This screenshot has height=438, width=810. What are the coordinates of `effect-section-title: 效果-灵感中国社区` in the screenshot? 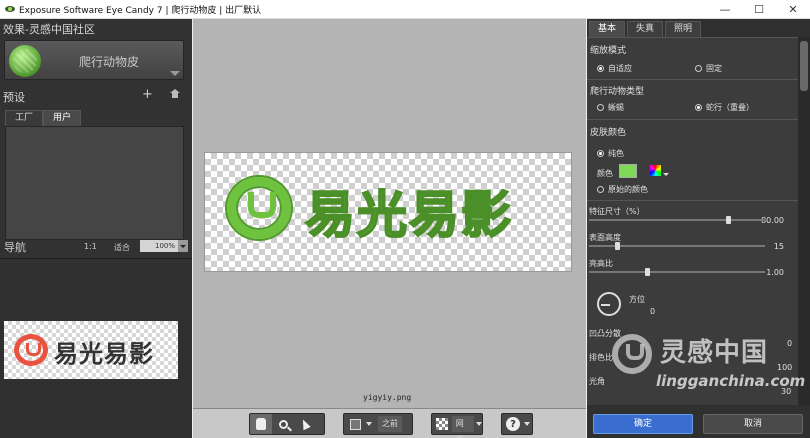 It's located at (49, 29).